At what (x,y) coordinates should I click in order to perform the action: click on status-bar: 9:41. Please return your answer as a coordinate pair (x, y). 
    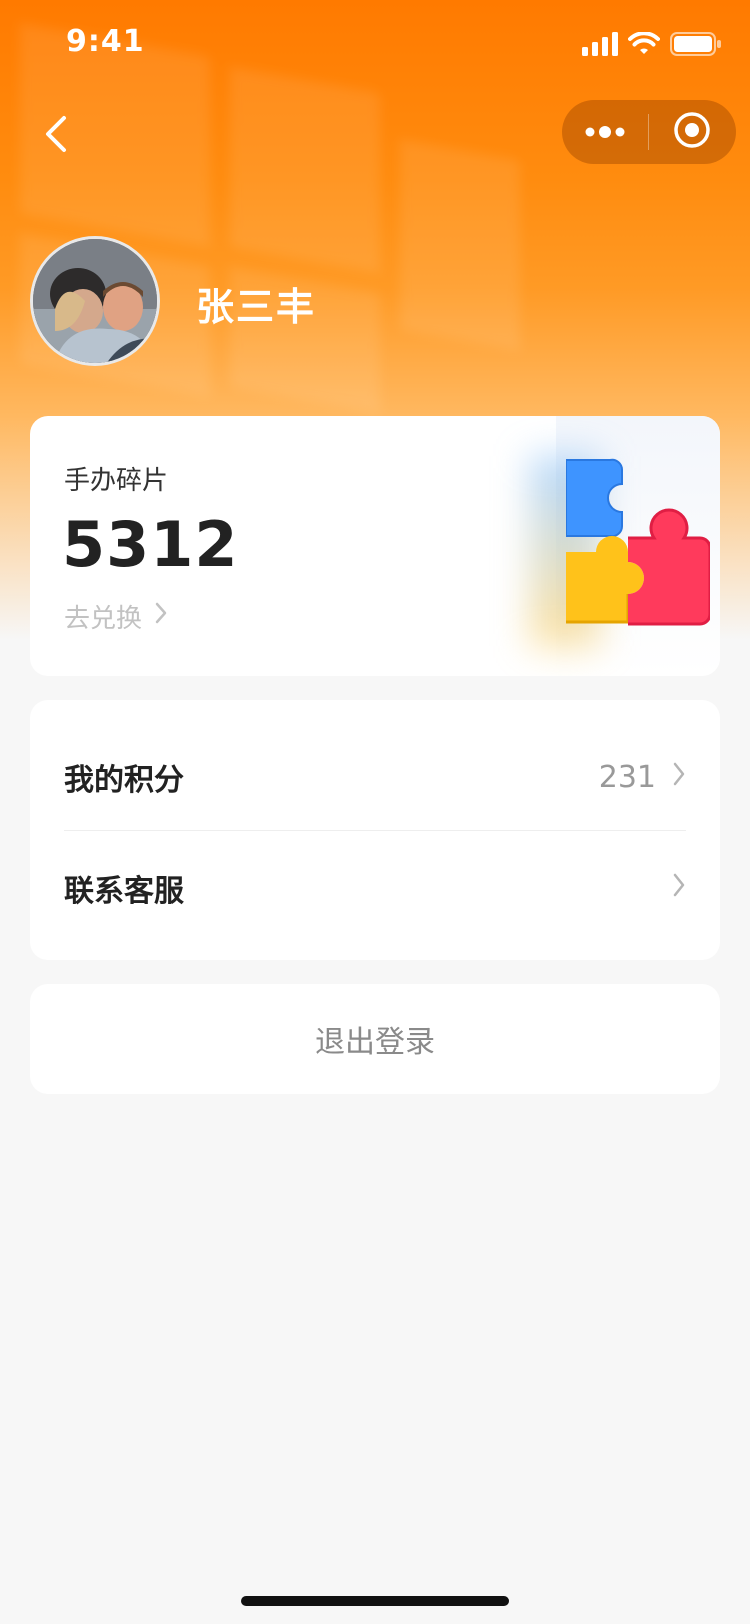
    Looking at the image, I should click on (375, 44).